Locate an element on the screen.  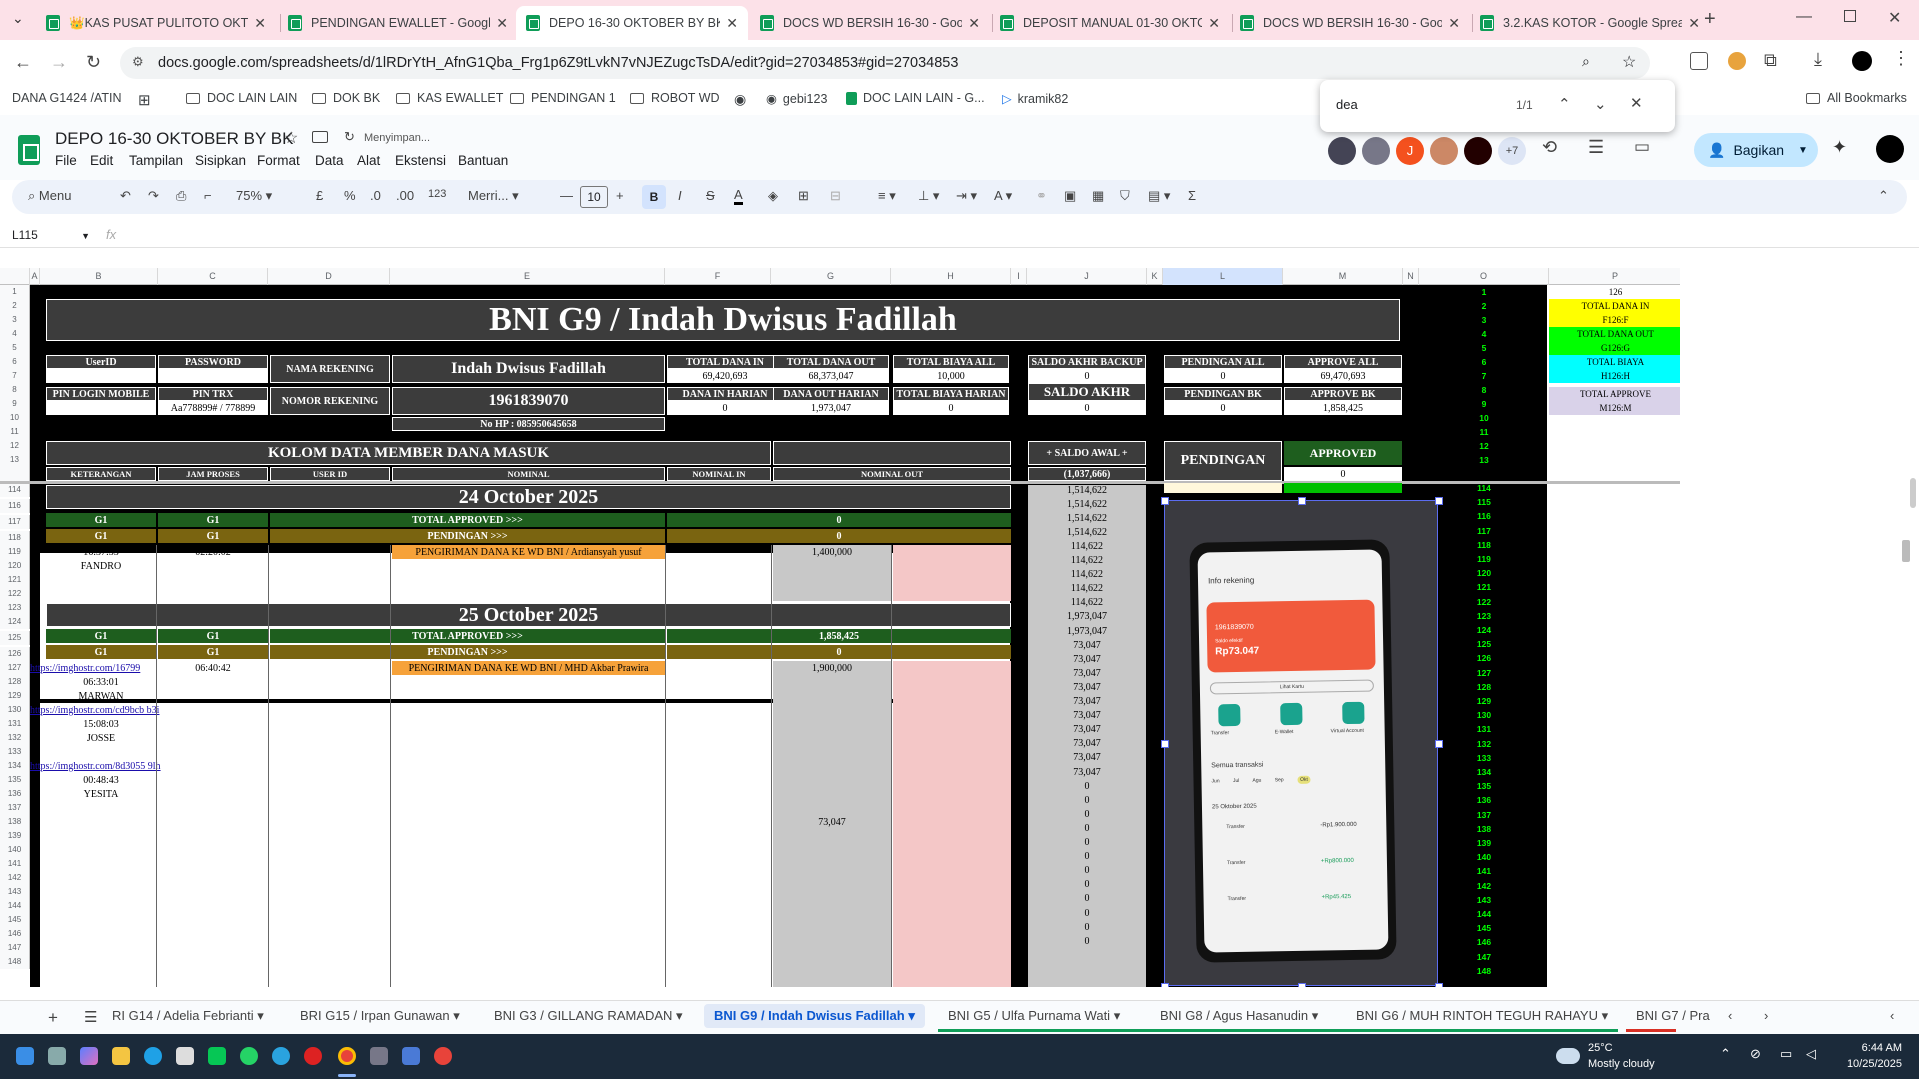
edge-icon is located at coordinates (153, 1056).